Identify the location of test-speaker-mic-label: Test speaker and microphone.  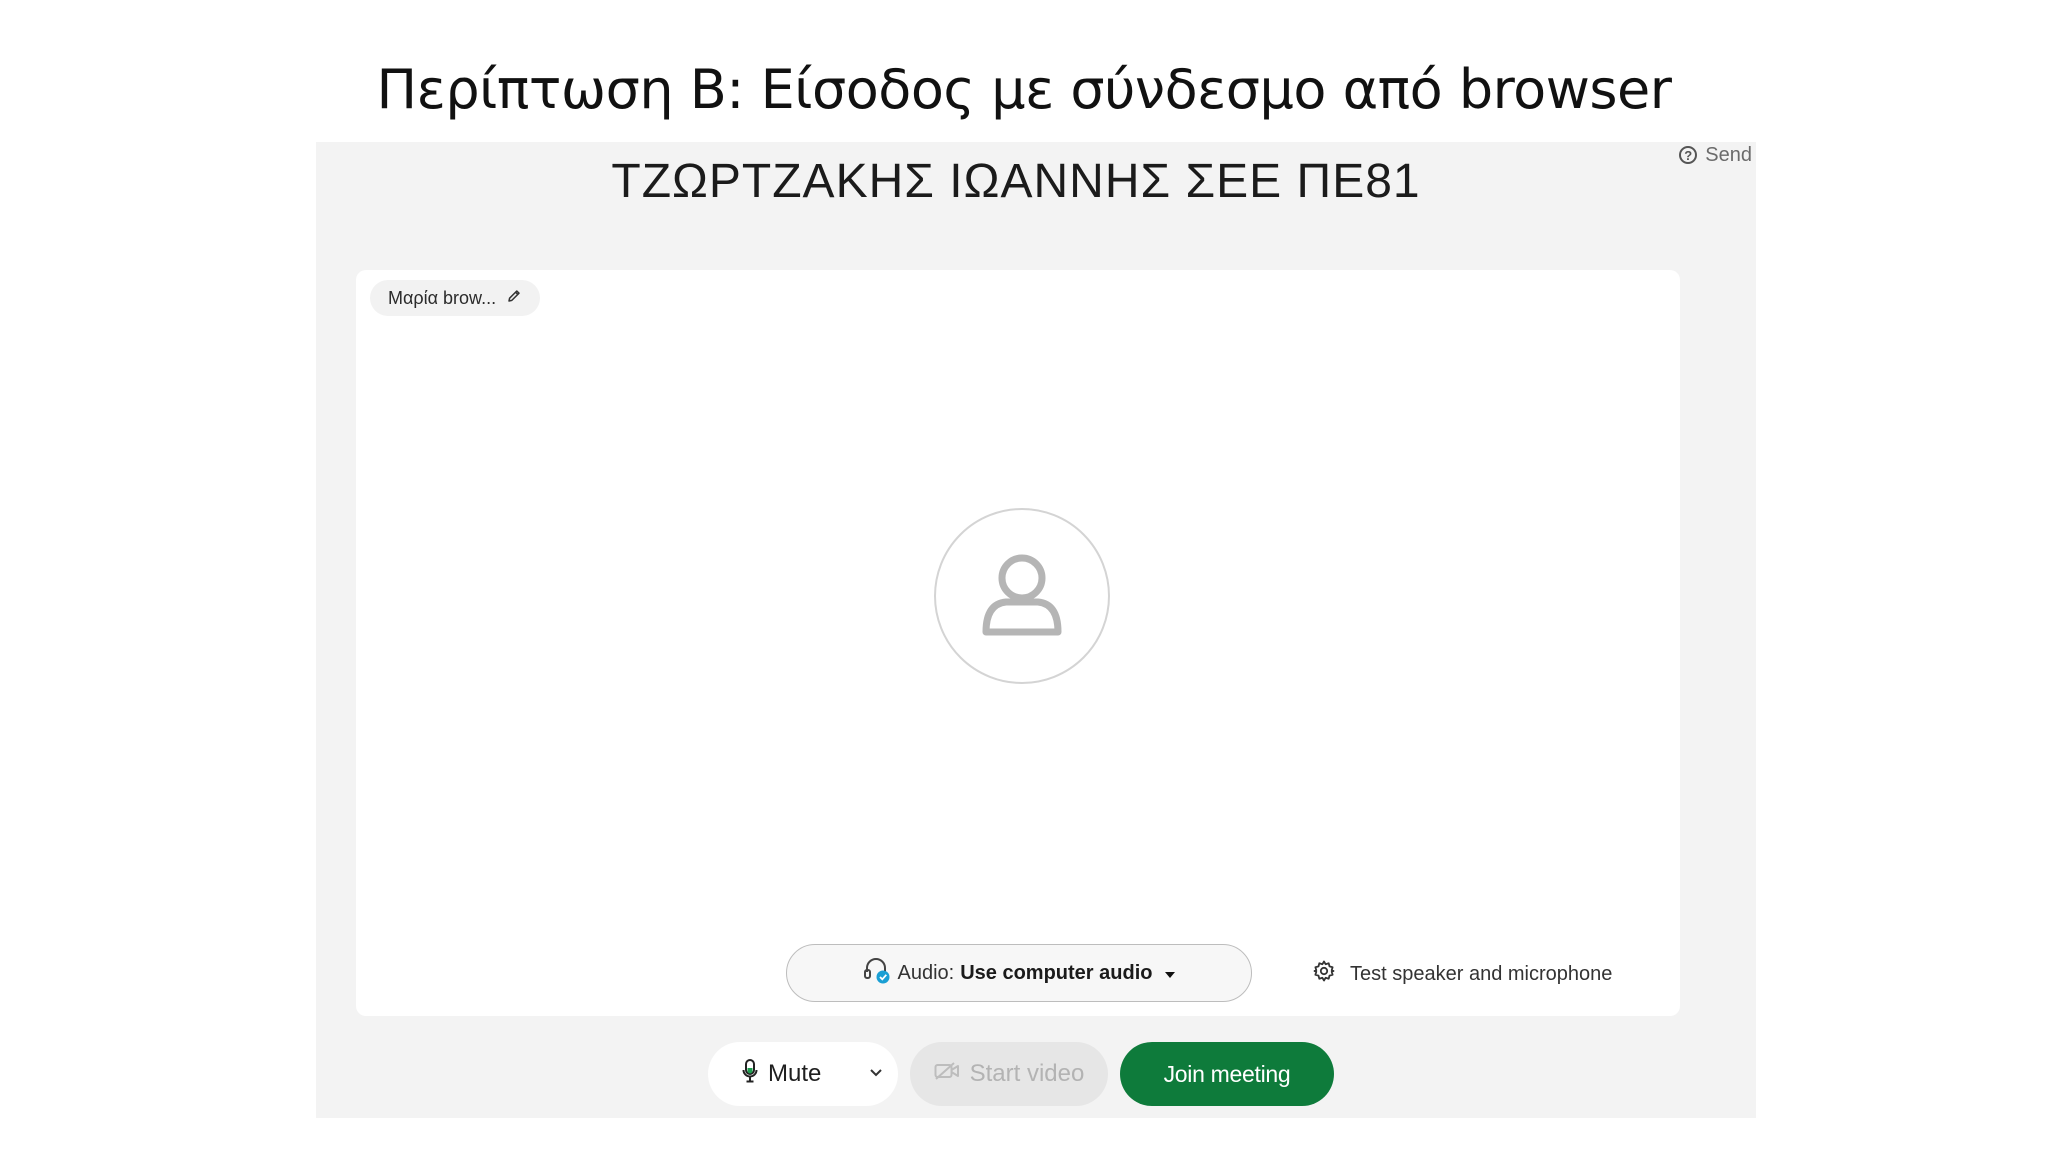
(1481, 973).